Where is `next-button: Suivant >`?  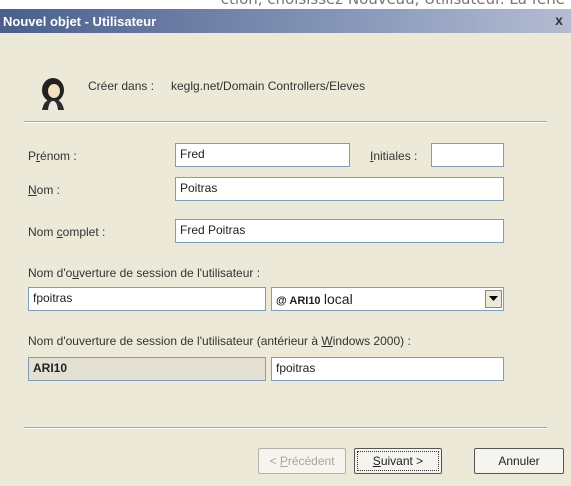
next-button: Suivant > is located at coordinates (398, 461).